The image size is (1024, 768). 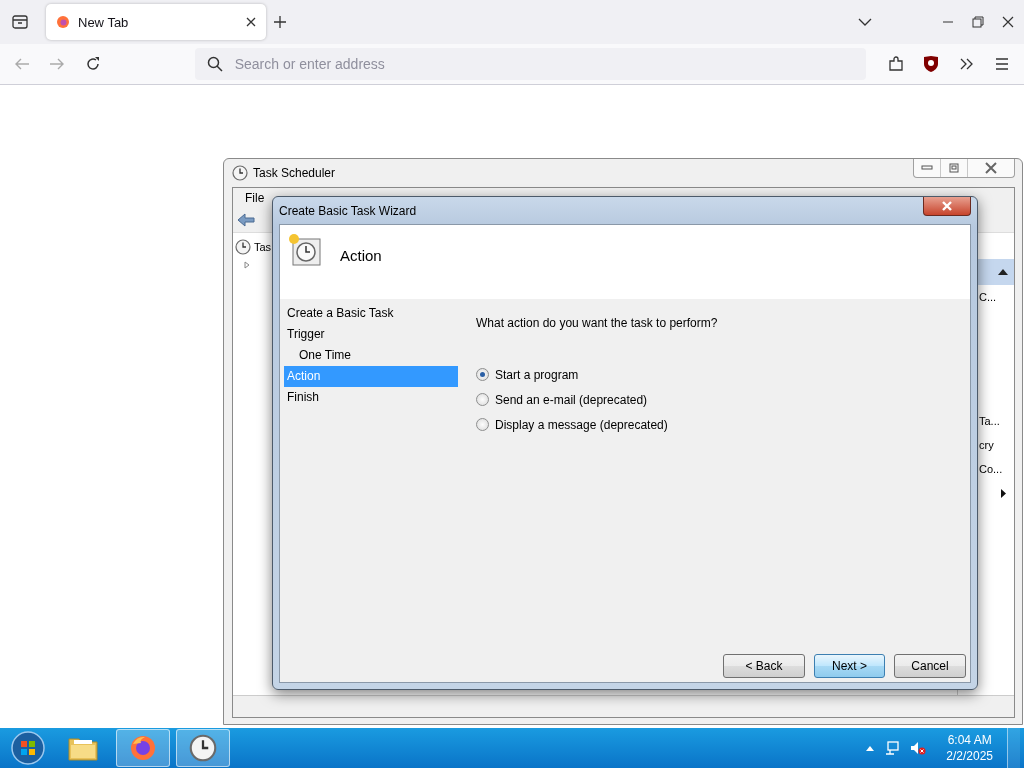 I want to click on wizard-step: Trigger, so click(x=371, y=334).